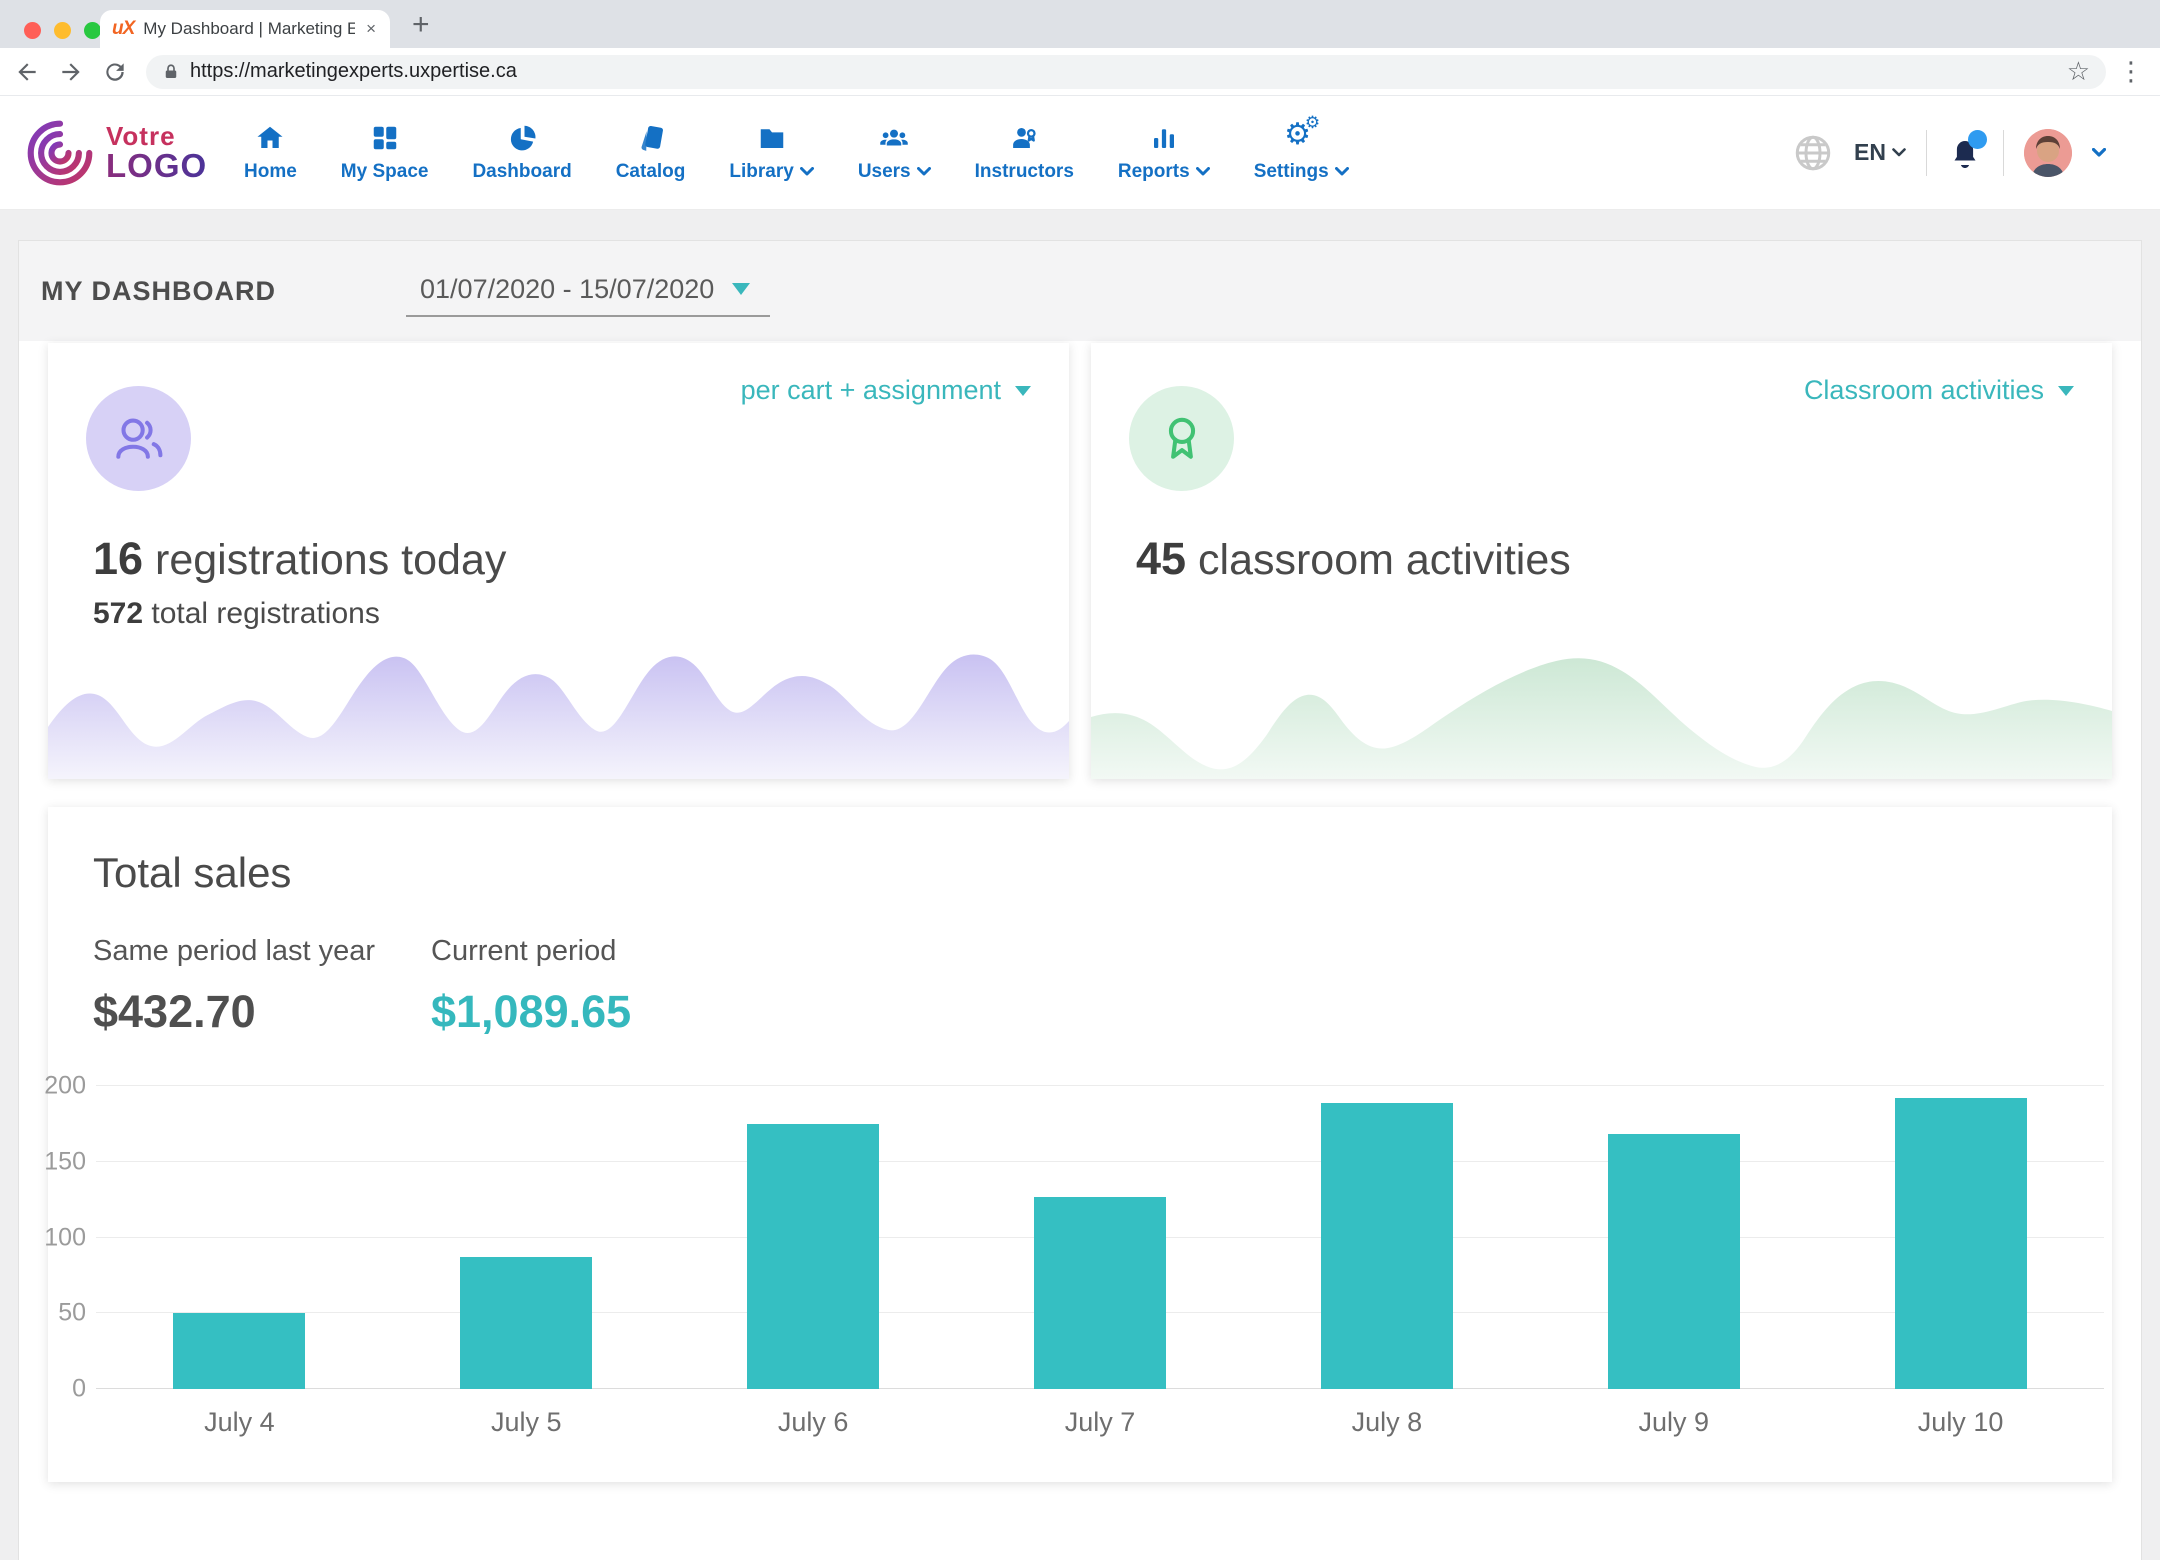  Describe the element at coordinates (79, 1388) in the screenshot. I see `y-tick-label: 0` at that location.